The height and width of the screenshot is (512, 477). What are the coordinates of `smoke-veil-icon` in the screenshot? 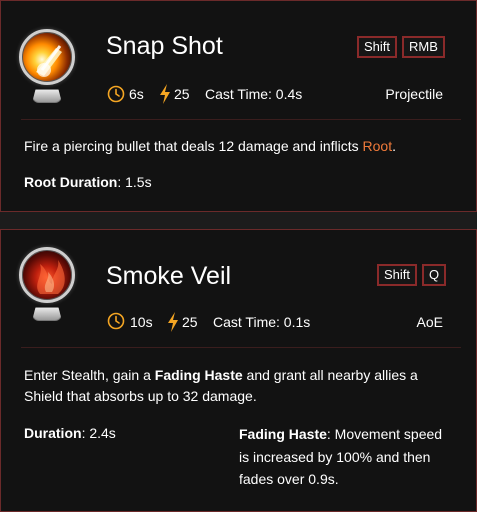 It's located at (47, 275).